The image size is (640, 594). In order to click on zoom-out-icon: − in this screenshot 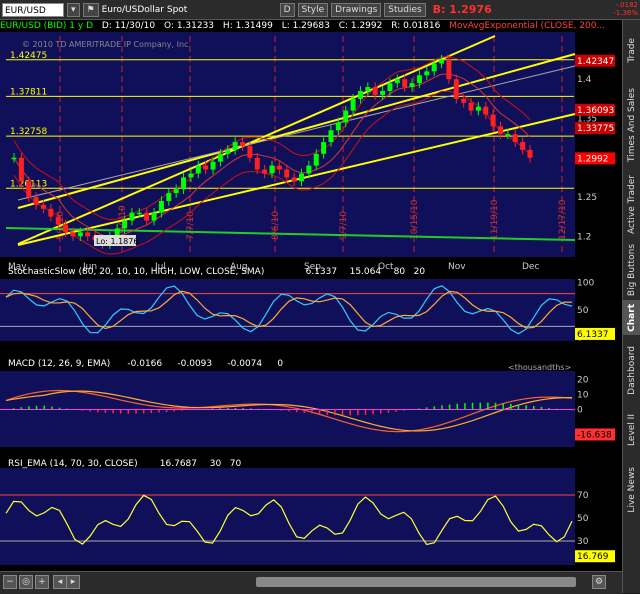, I will do `click(10, 582)`.